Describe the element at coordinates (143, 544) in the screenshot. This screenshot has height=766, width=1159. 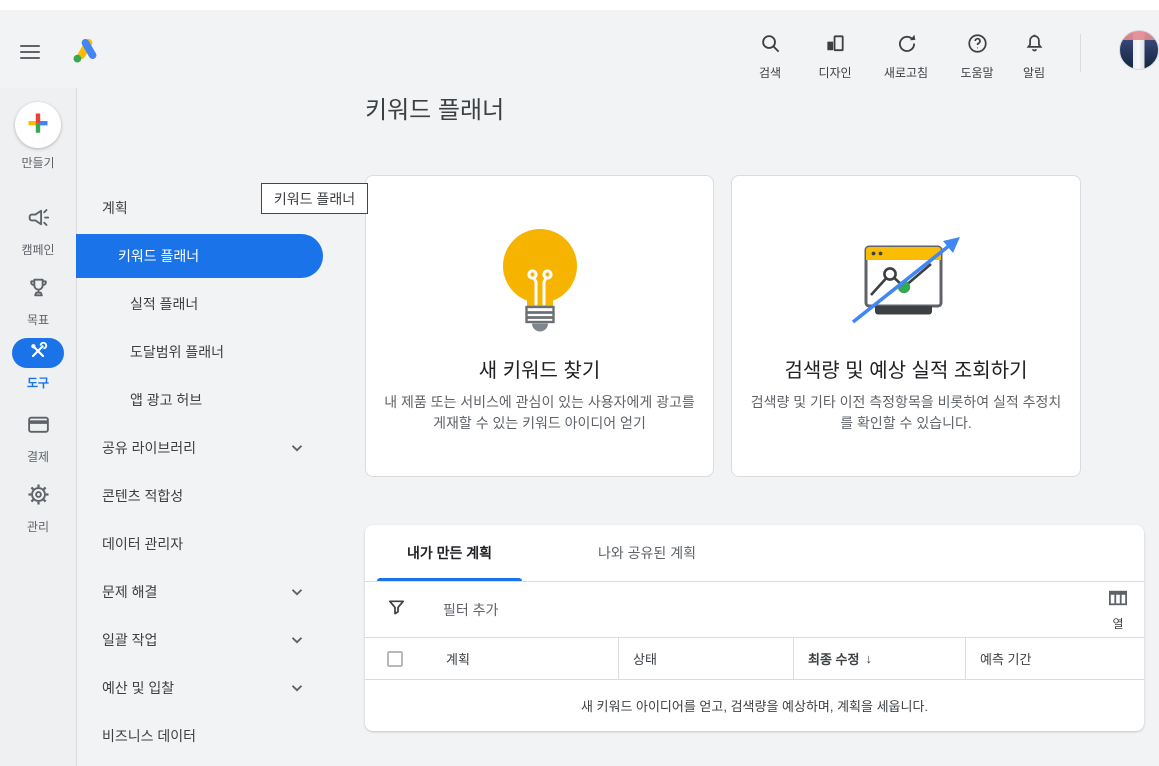
I see `nav-label: 데이터 관리자` at that location.